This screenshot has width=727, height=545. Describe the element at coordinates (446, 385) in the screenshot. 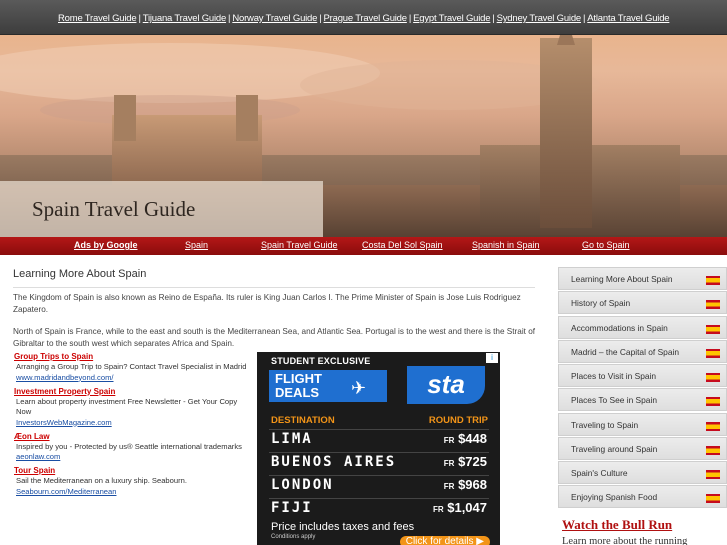

I see `sta-logo: sta` at that location.